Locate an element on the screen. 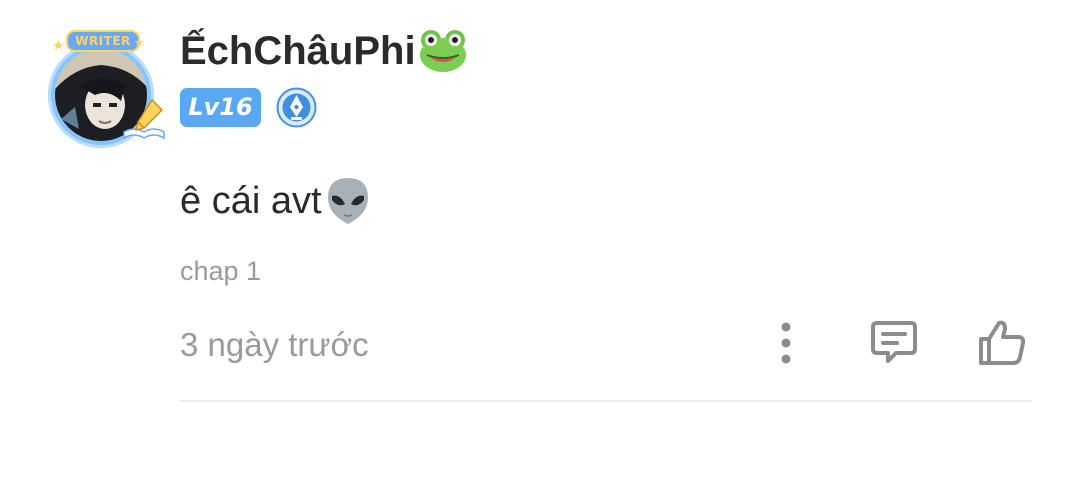 This screenshot has height=491, width=1080. like-button is located at coordinates (1002, 342).